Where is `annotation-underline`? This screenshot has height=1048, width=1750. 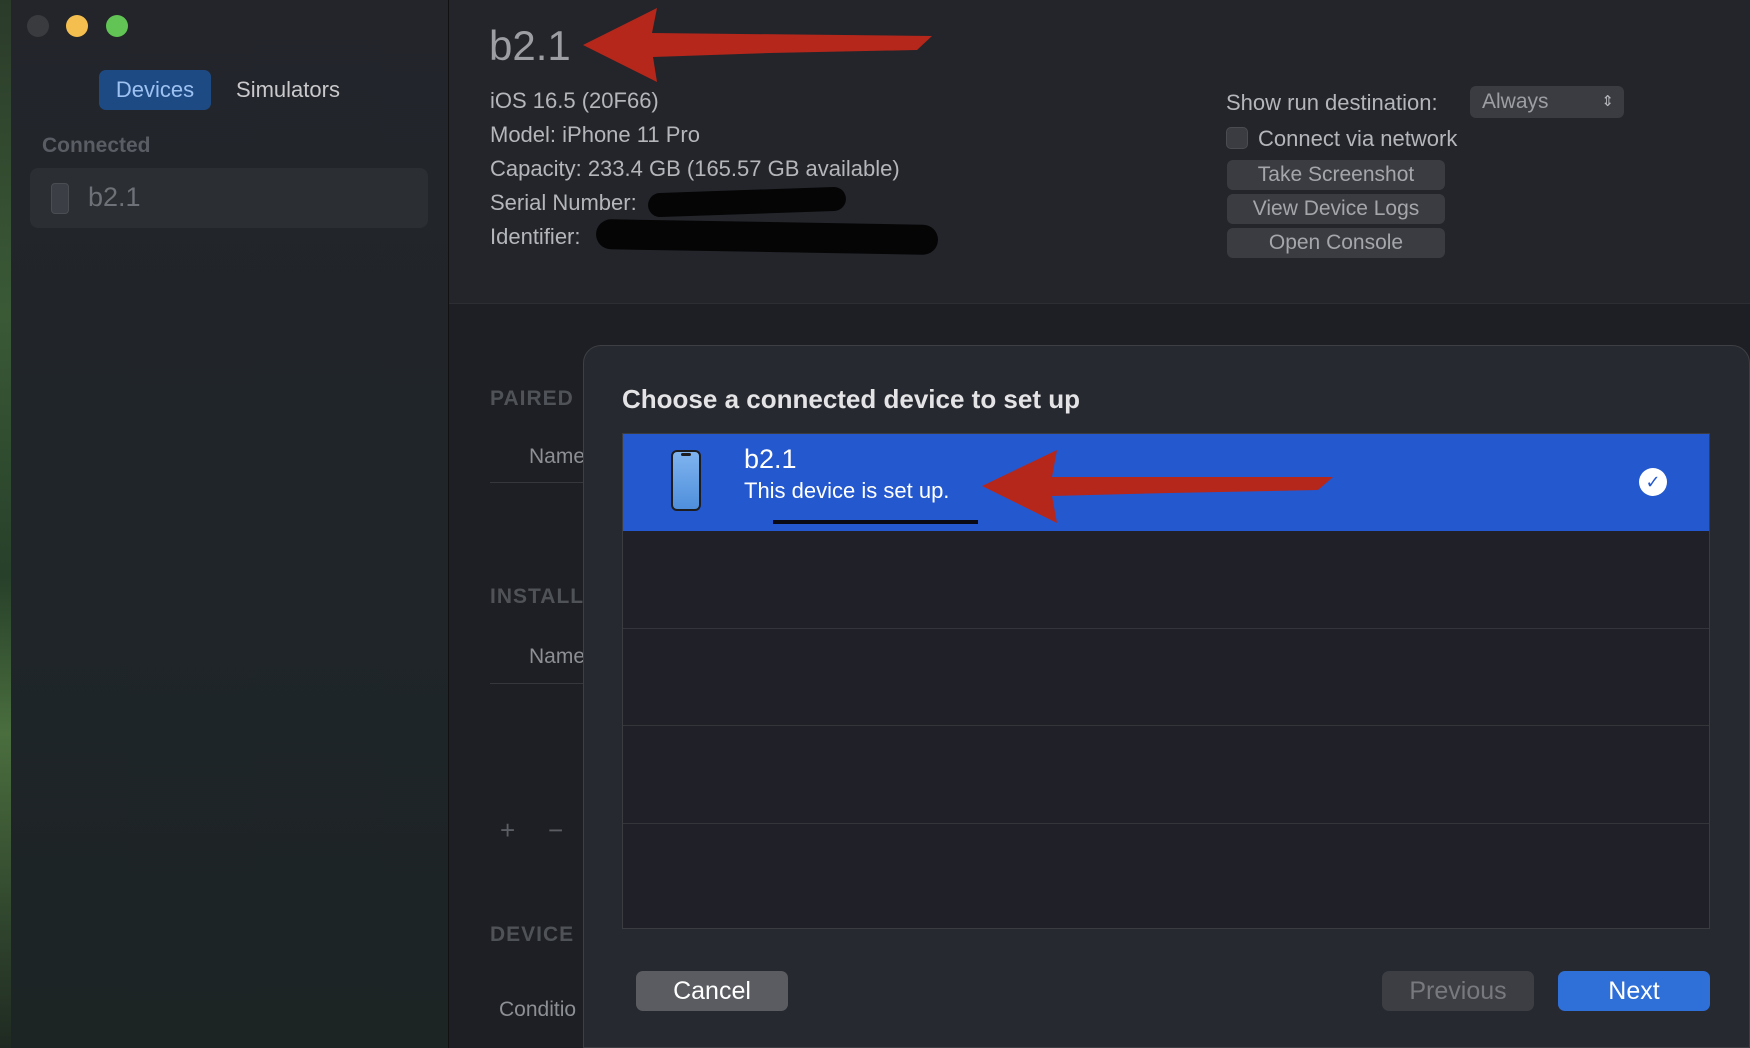 annotation-underline is located at coordinates (875, 522).